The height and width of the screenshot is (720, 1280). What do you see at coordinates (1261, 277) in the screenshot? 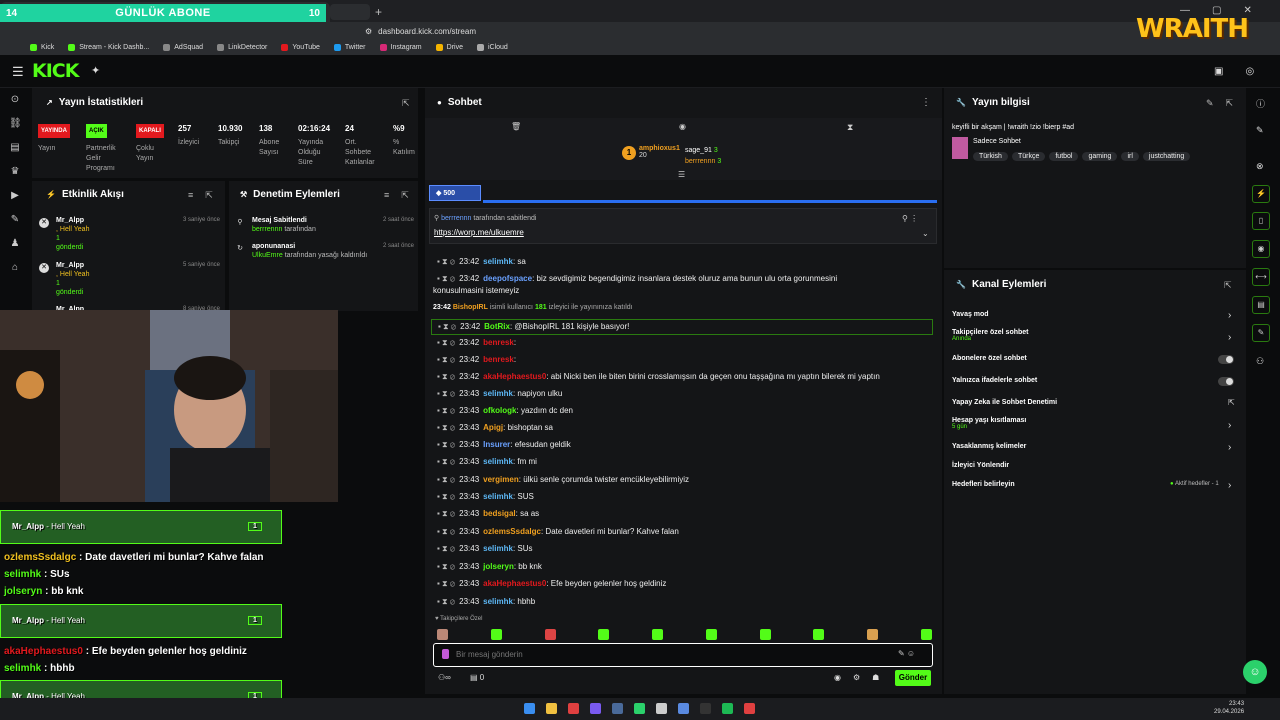
I see `quick-action-raid: ⟷` at bounding box center [1261, 277].